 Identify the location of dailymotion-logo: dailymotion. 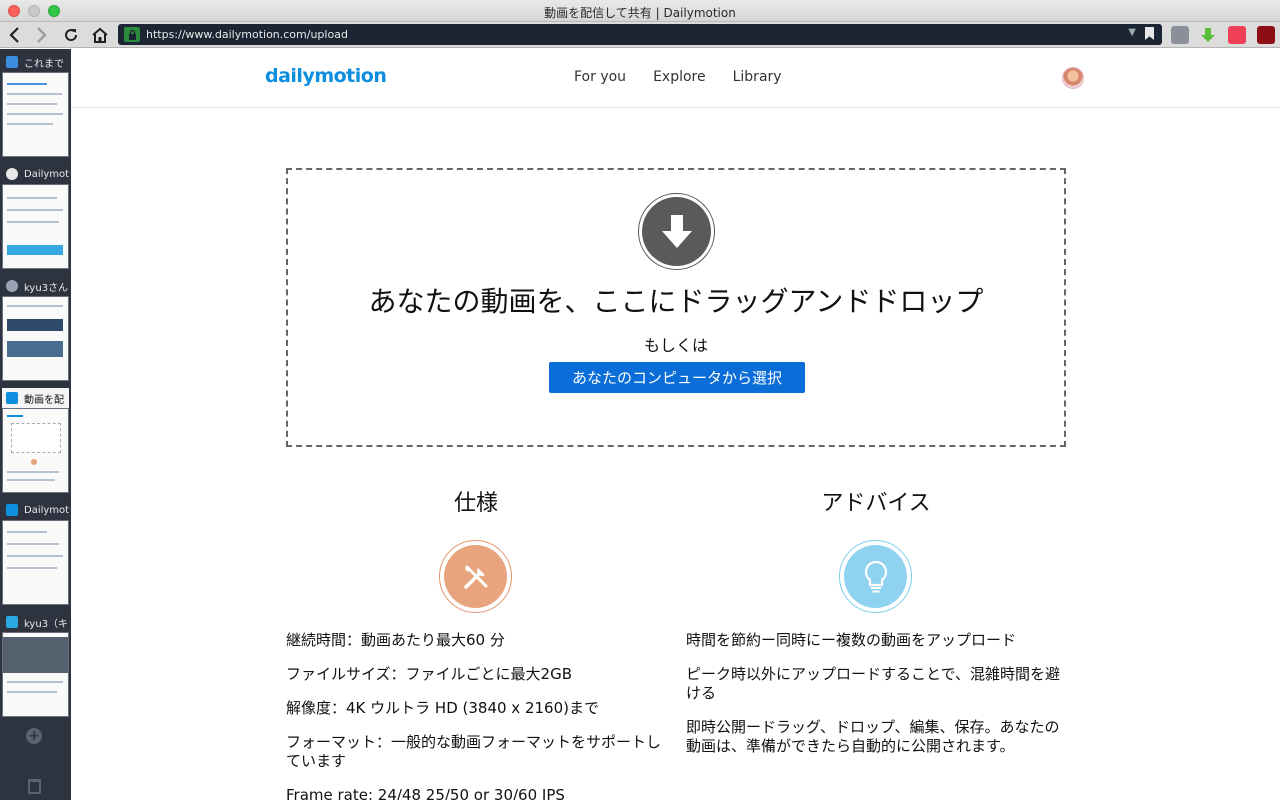
(326, 76).